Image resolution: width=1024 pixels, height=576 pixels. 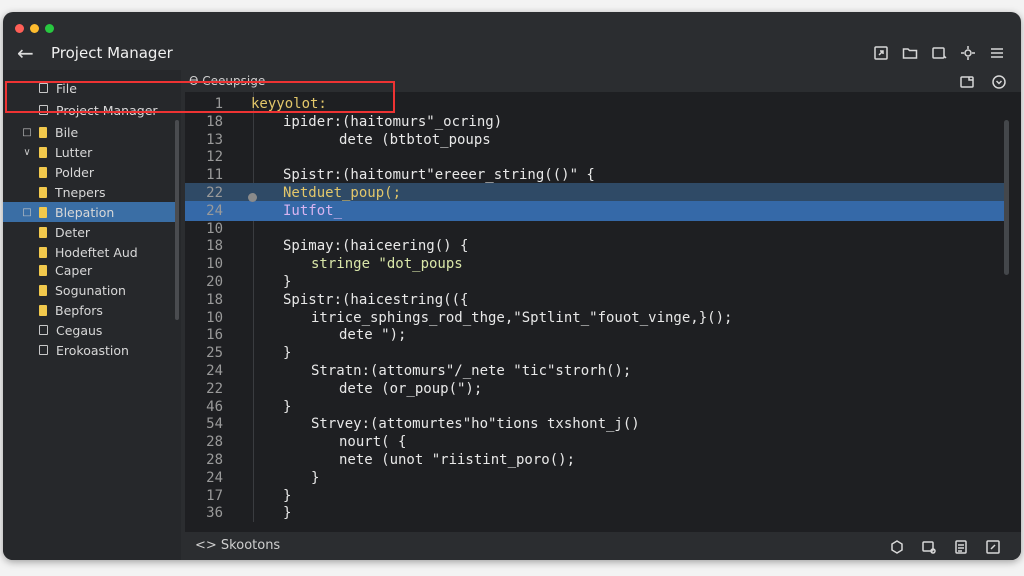 What do you see at coordinates (74, 152) in the screenshot?
I see `sidebar-item-label: Lutter` at bounding box center [74, 152].